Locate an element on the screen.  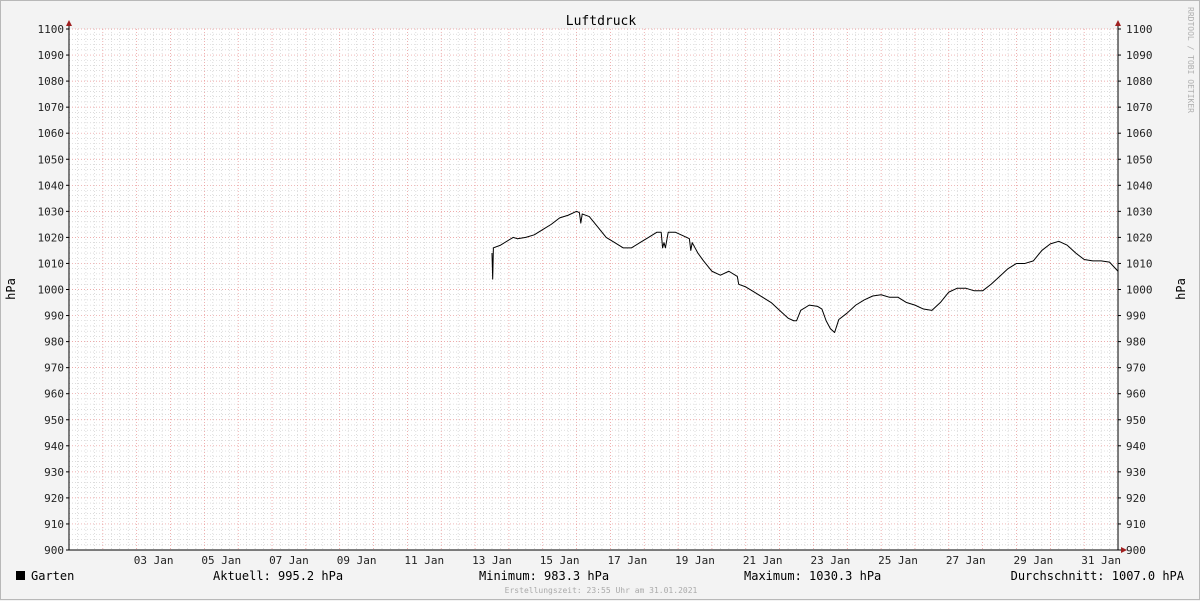
x-tick-label: 29 Jan is located at coordinates (1034, 560).